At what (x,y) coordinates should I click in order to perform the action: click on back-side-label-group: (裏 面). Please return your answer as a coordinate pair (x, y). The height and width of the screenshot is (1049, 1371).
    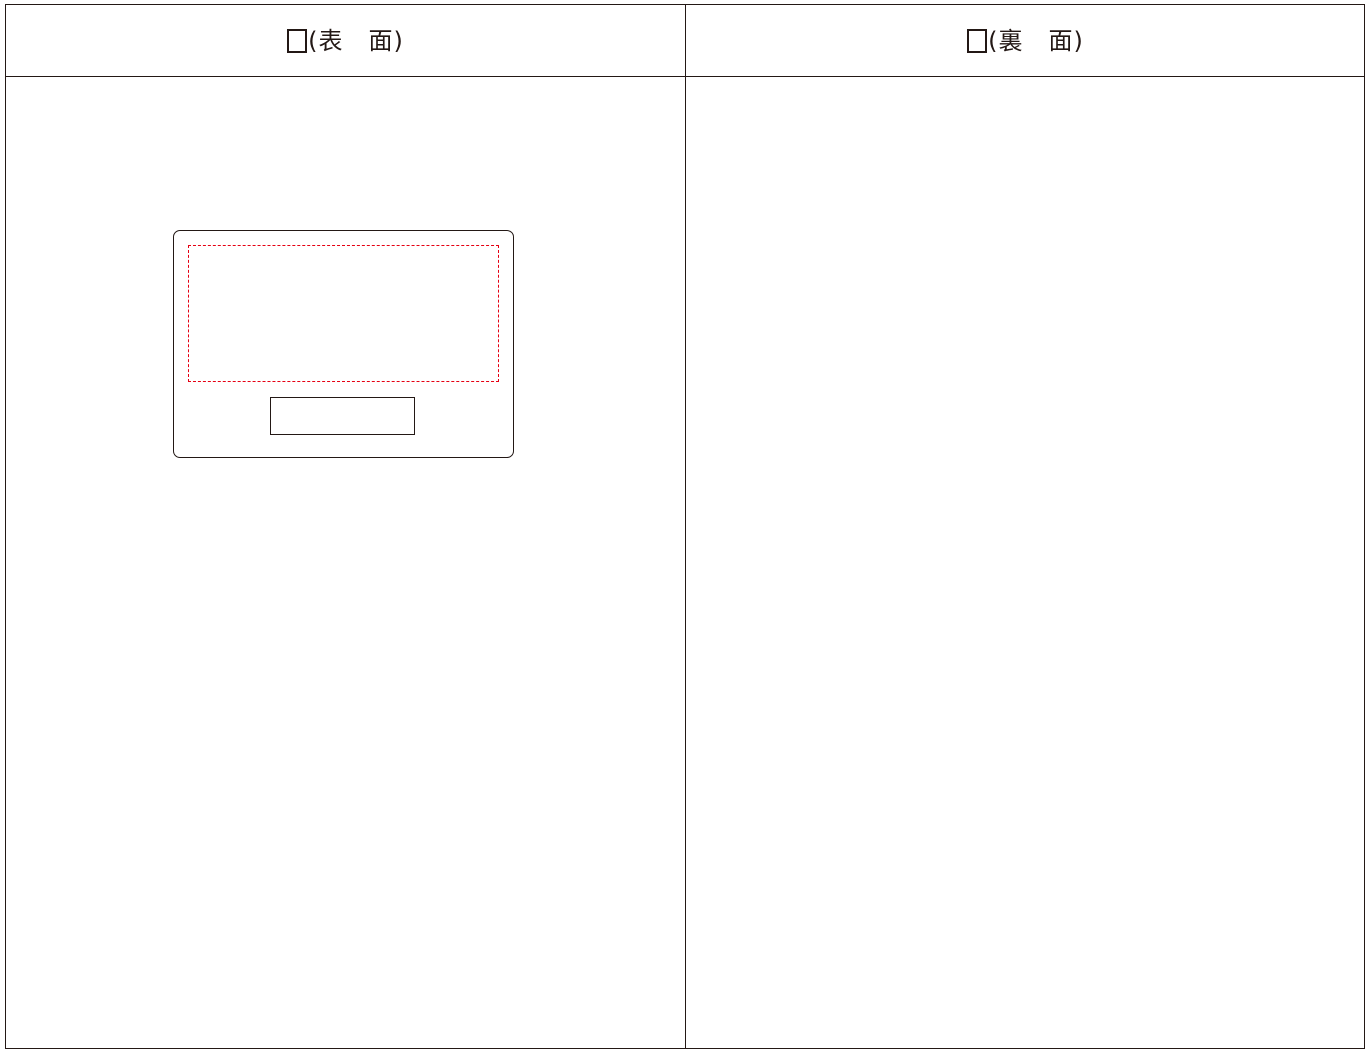
    Looking at the image, I should click on (1025, 40).